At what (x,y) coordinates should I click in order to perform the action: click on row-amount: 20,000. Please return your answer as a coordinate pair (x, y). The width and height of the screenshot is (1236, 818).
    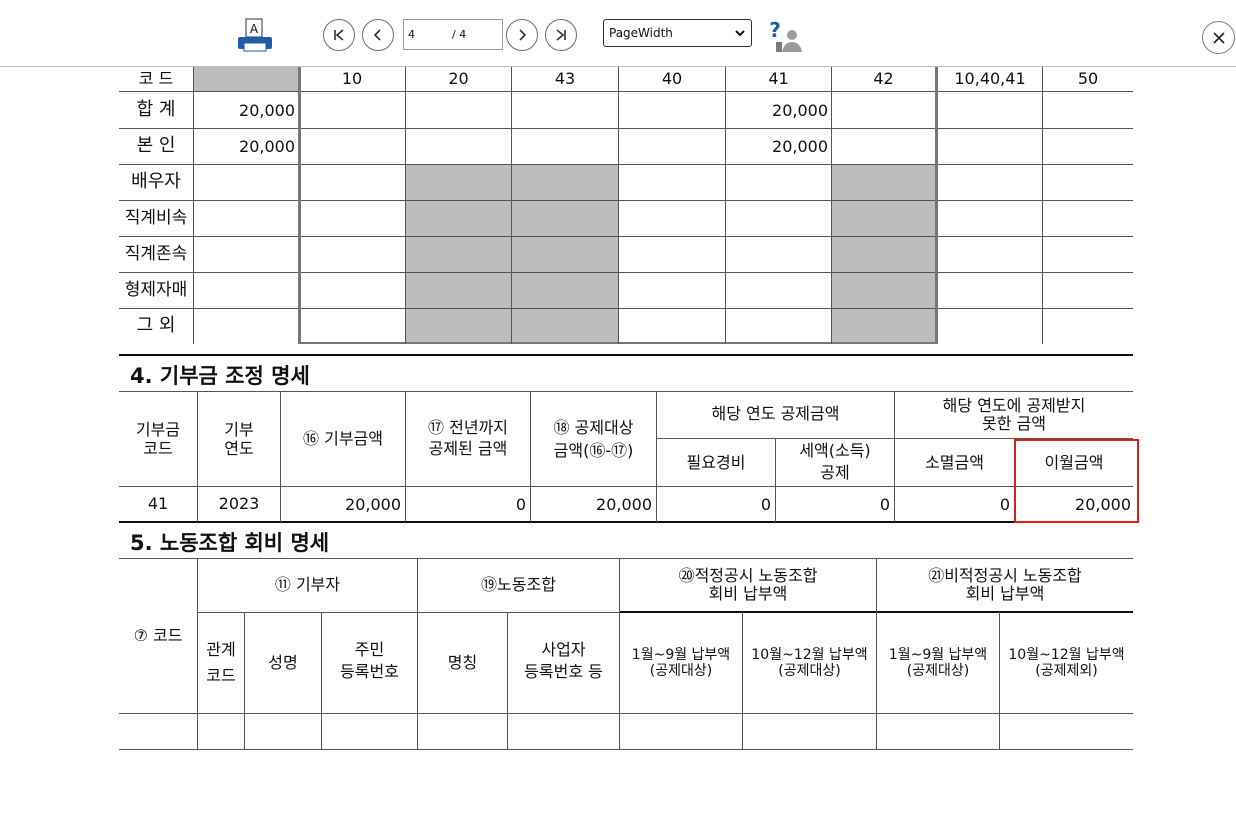
    Looking at the image, I should click on (373, 504).